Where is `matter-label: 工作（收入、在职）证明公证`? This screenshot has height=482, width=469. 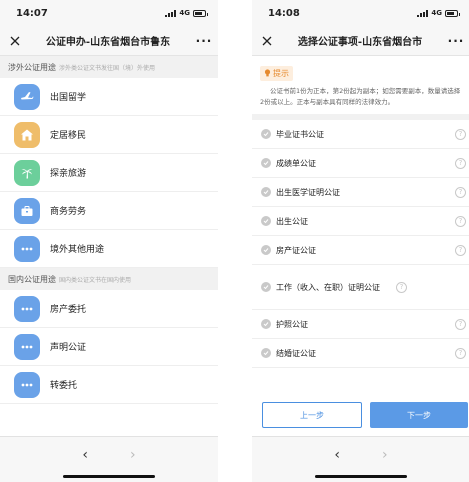 matter-label: 工作（收入、在职）证明公证 is located at coordinates (328, 287).